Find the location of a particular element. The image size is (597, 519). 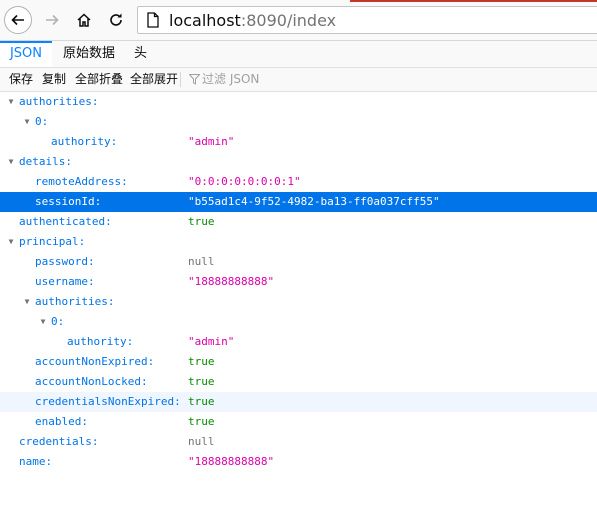

home-button is located at coordinates (84, 20).